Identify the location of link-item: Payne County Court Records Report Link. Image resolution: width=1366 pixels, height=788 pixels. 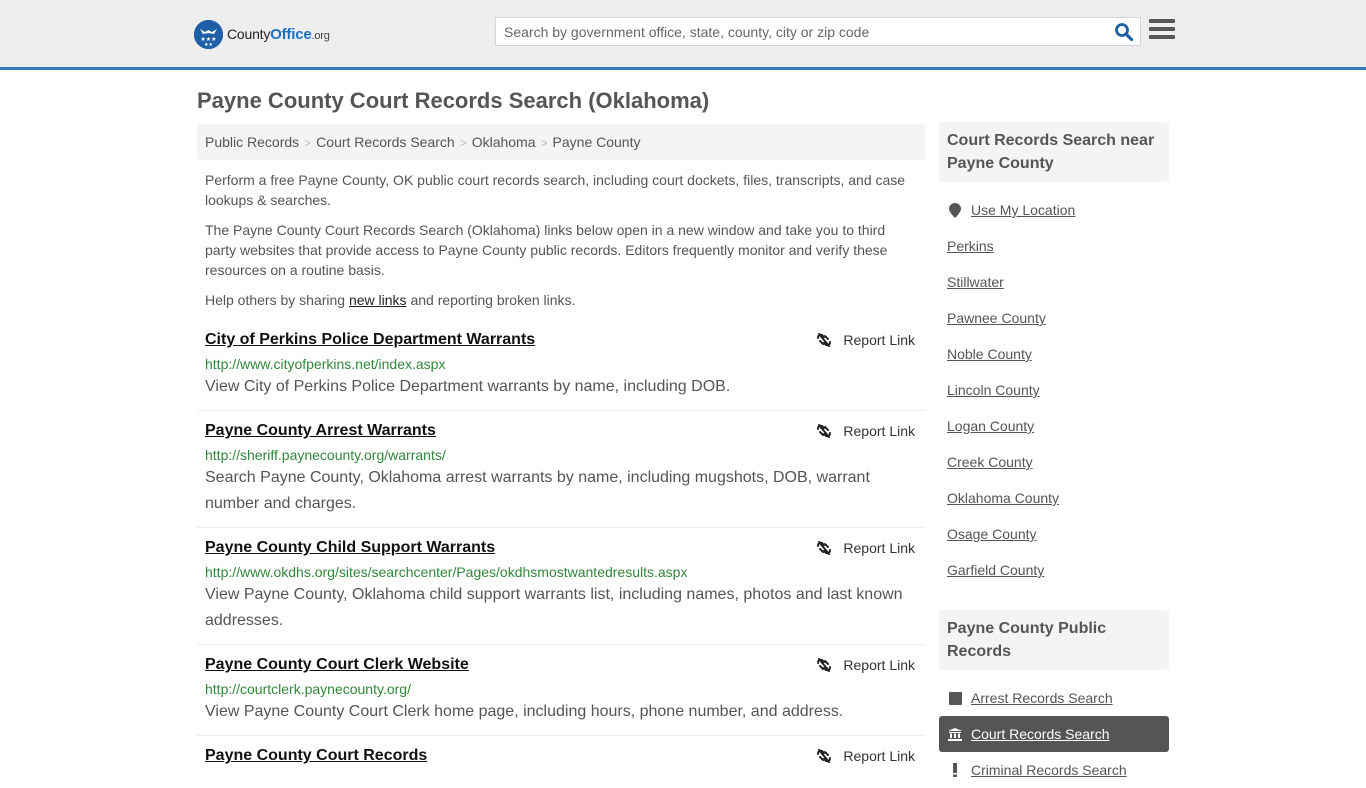
(561, 756).